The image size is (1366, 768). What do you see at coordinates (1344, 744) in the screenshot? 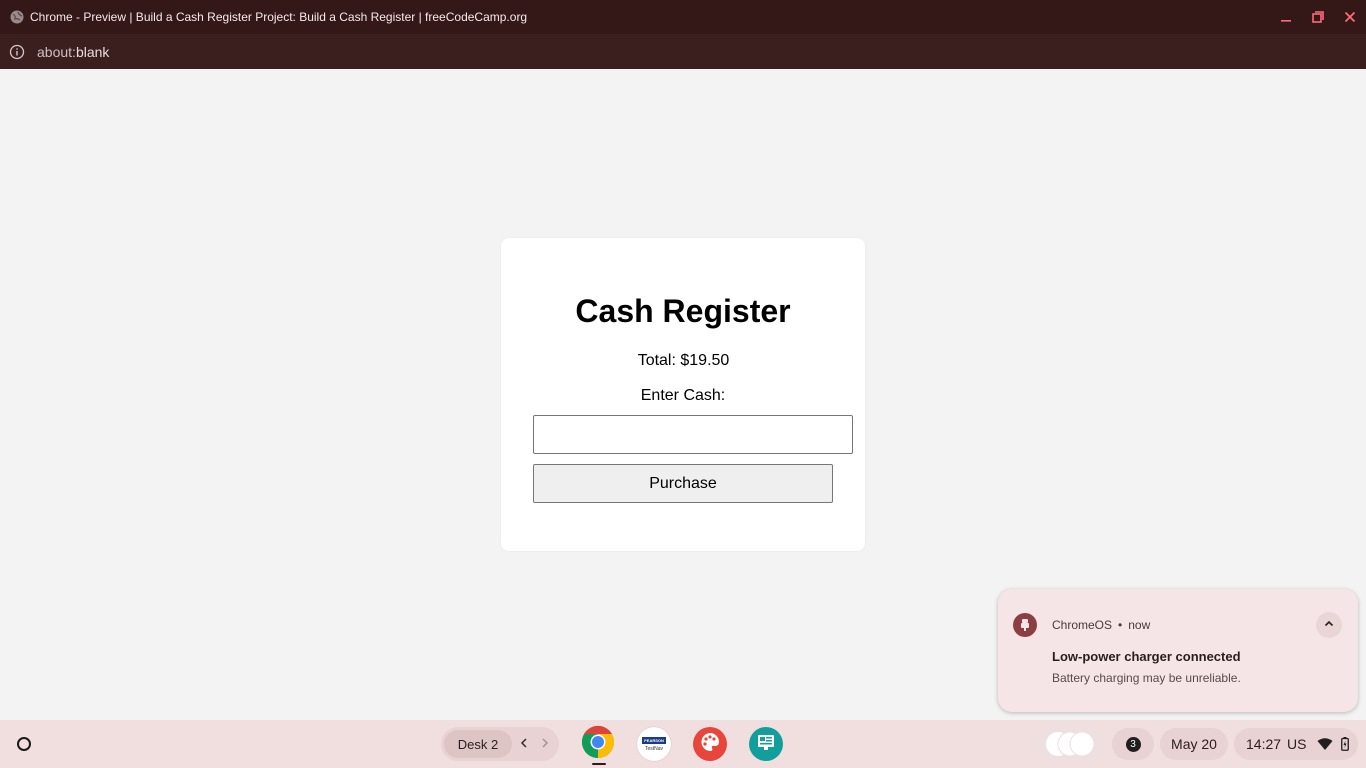
I see `battery-charging-icon` at bounding box center [1344, 744].